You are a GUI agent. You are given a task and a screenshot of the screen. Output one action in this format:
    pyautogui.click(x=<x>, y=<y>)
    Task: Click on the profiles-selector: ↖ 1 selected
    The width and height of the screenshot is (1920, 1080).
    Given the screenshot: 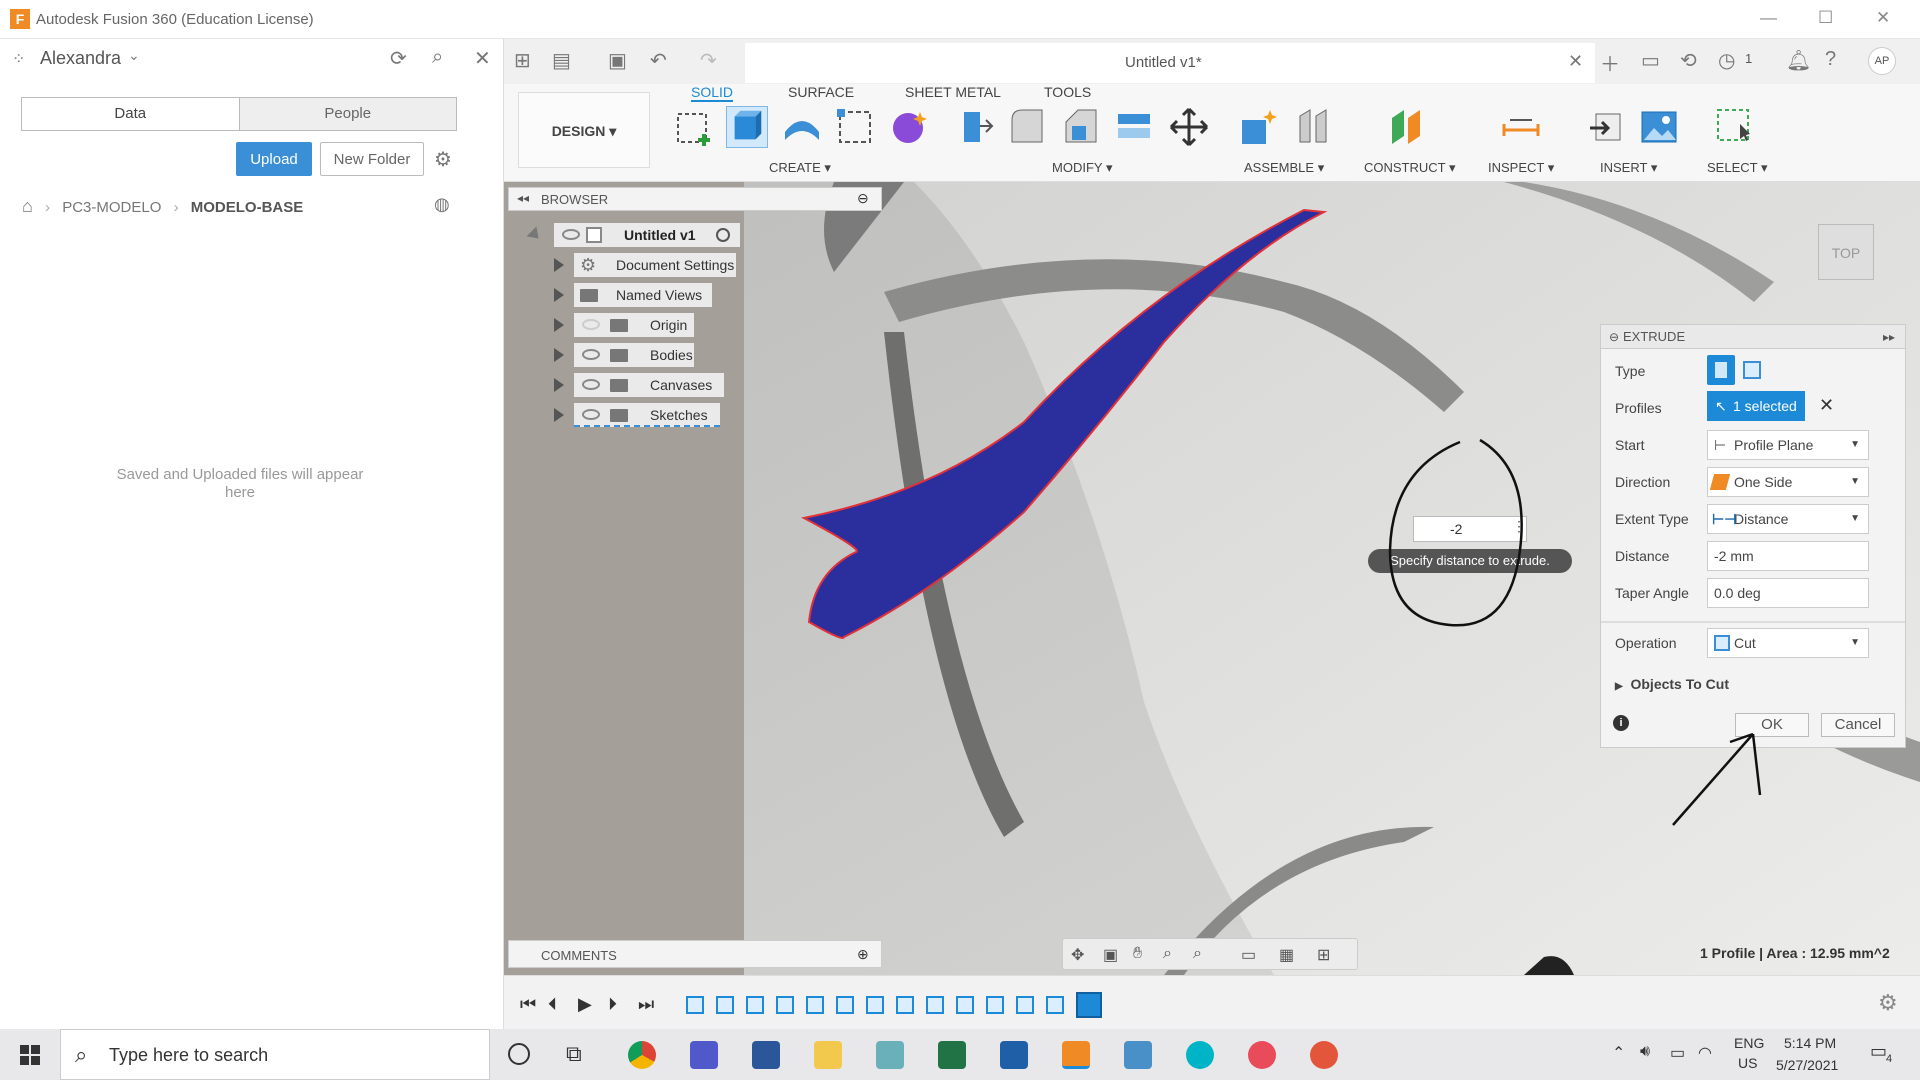 What is the action you would take?
    pyautogui.click(x=1756, y=406)
    